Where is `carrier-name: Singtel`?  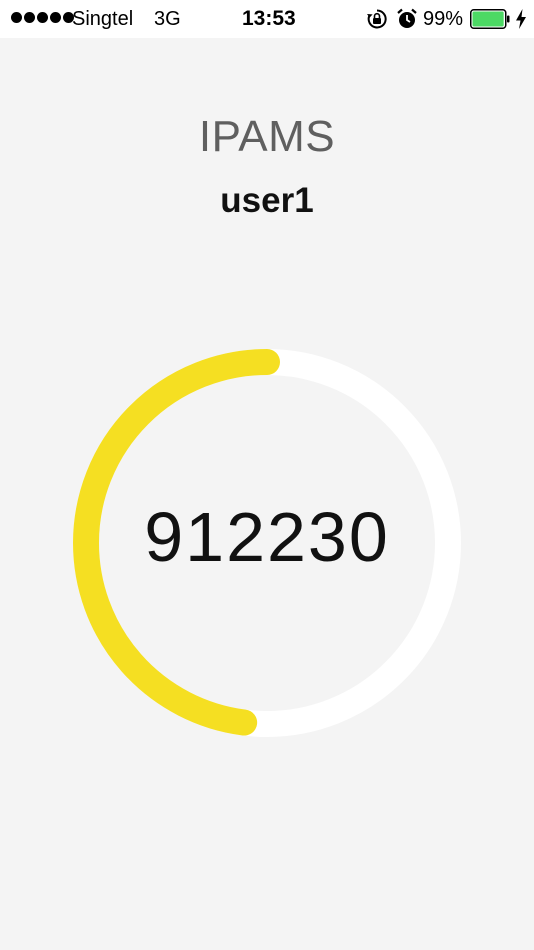
carrier-name: Singtel is located at coordinates (103, 19).